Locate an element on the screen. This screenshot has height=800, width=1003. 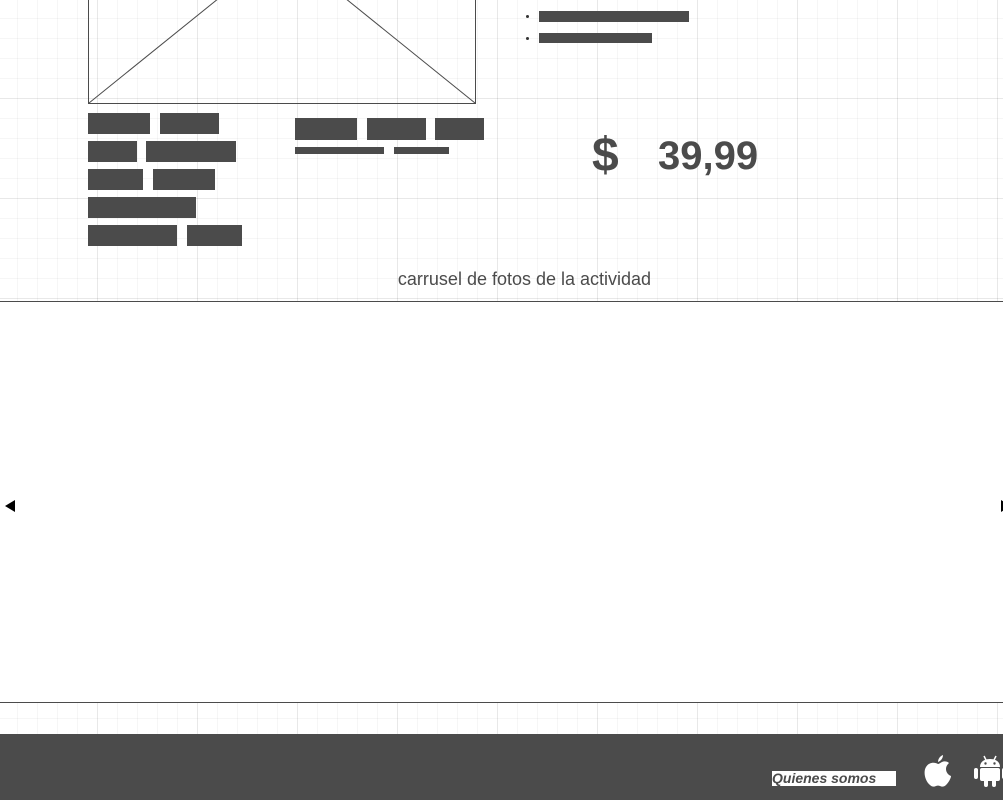
triangle-left-icon is located at coordinates (10, 506).